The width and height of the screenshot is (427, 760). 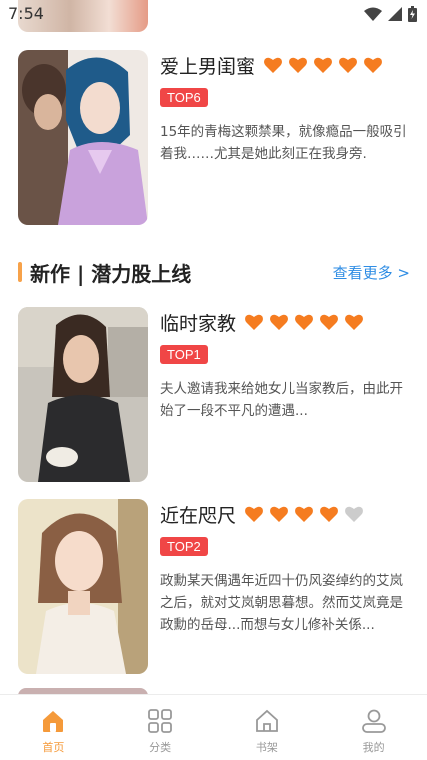 What do you see at coordinates (26, 13) in the screenshot?
I see `status-time: 7:54` at bounding box center [26, 13].